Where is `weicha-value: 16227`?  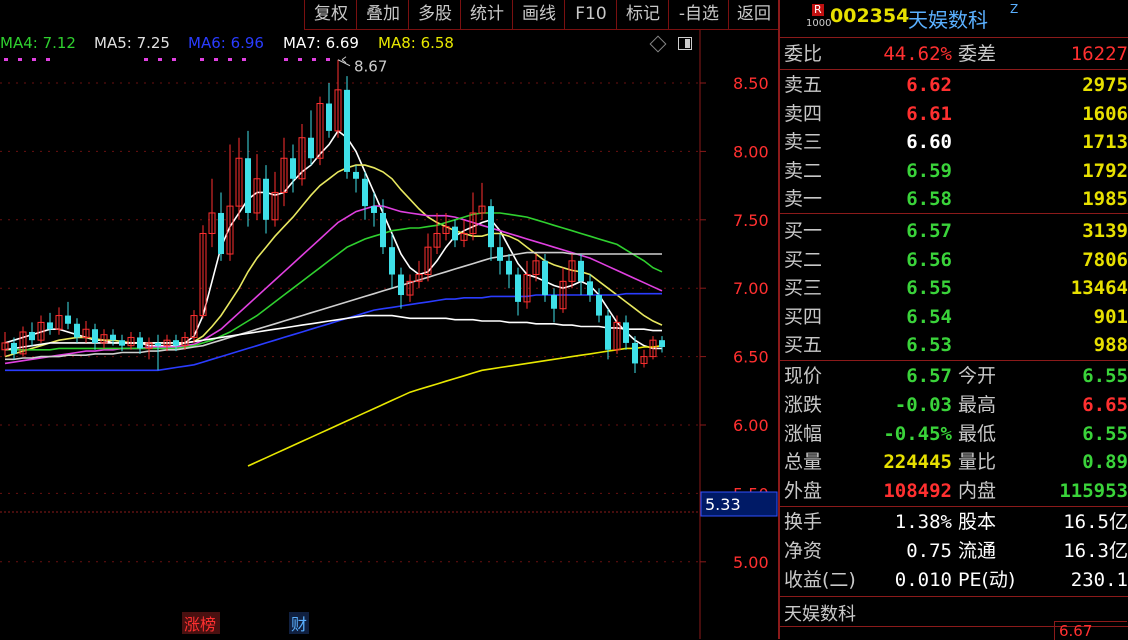 weicha-value: 16227 is located at coordinates (1099, 54).